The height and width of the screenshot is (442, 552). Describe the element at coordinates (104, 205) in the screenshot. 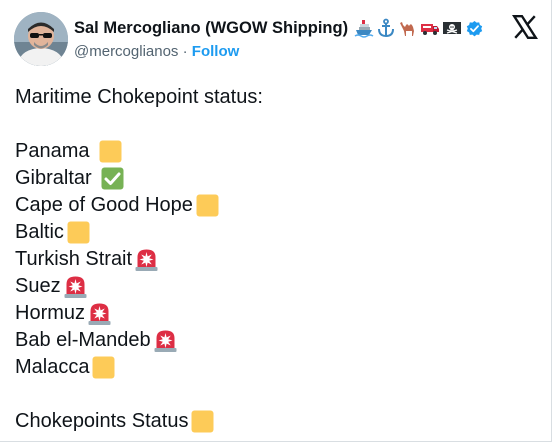

I see `chokepoint-name: Cape of Good Hope` at that location.